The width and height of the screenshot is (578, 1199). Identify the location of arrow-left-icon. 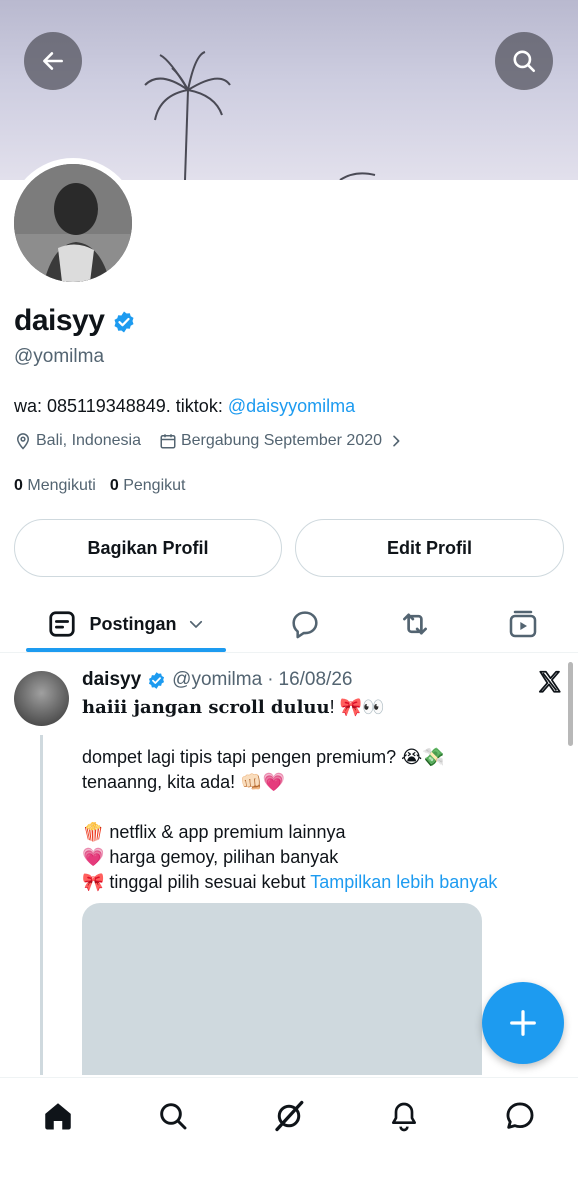
(53, 61).